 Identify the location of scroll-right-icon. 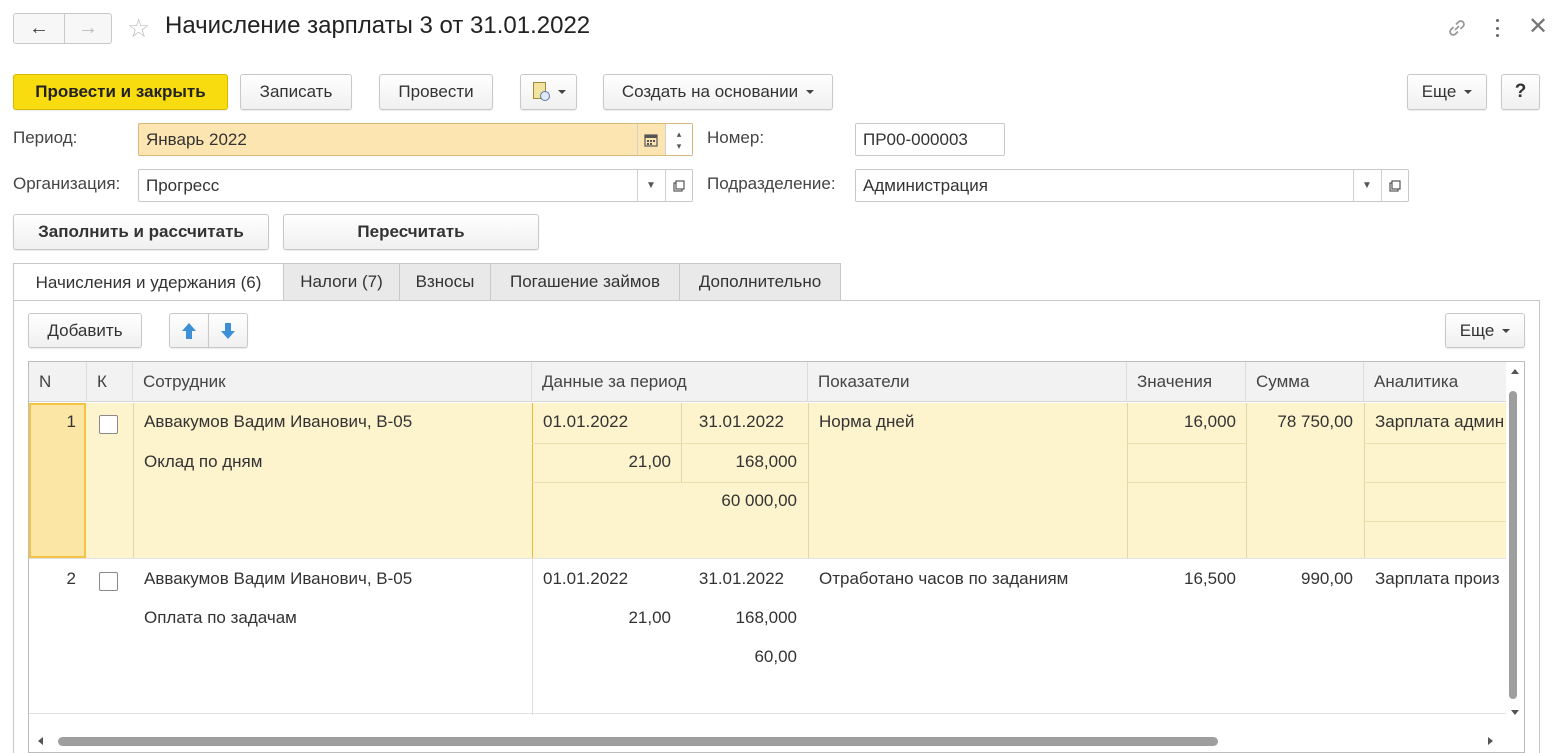
(1490, 741).